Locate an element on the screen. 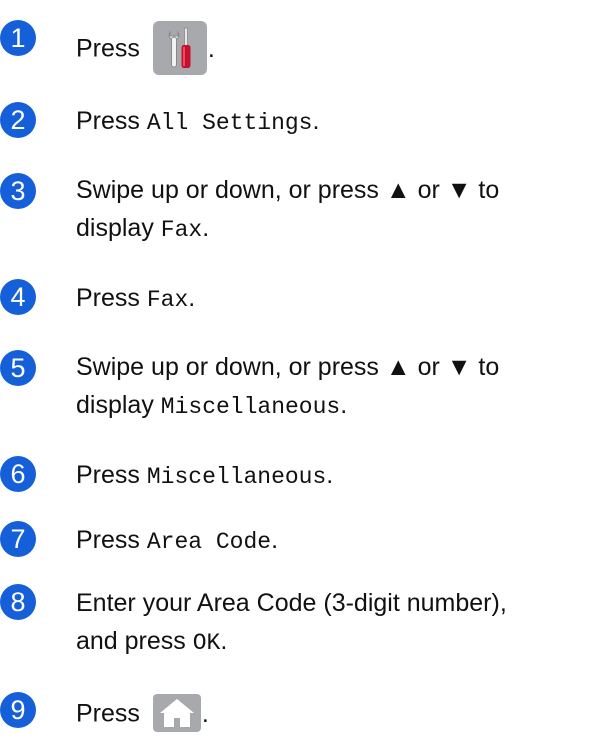 The height and width of the screenshot is (740, 611). step-number-badge: 9 is located at coordinates (18, 710).